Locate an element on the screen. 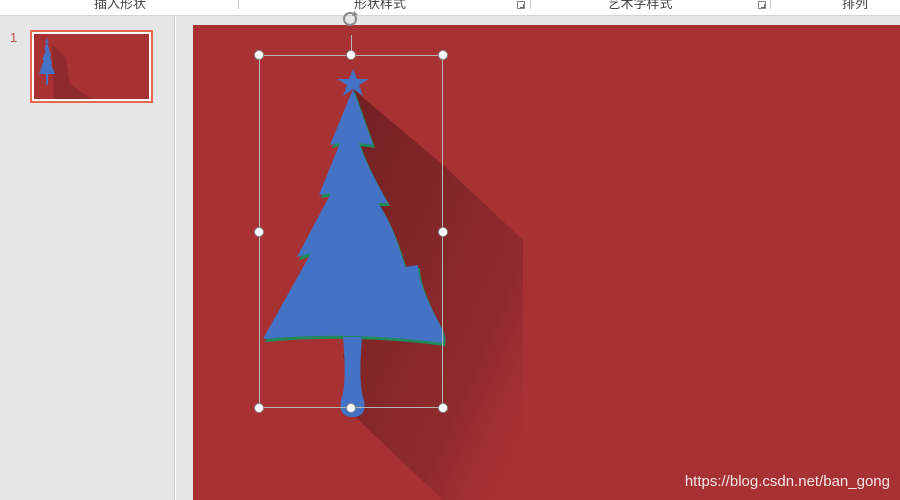 This screenshot has height=500, width=900. rotate-handle-stem is located at coordinates (351, 43).